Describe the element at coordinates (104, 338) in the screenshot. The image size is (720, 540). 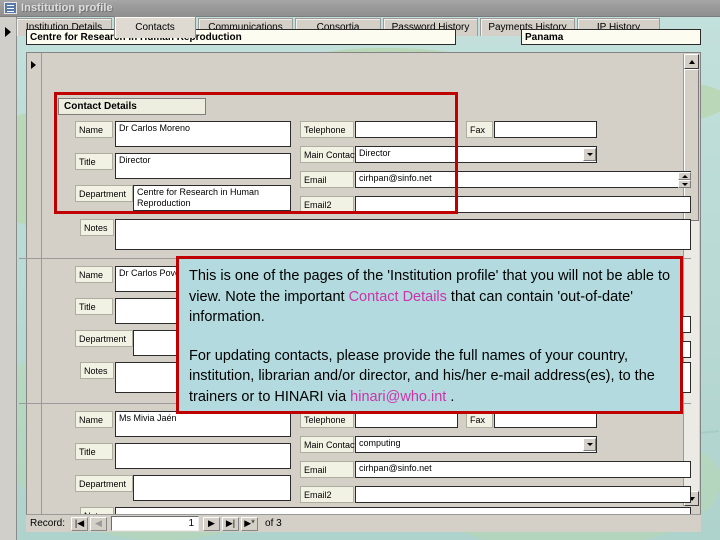
I see `label-department-2: Department` at that location.